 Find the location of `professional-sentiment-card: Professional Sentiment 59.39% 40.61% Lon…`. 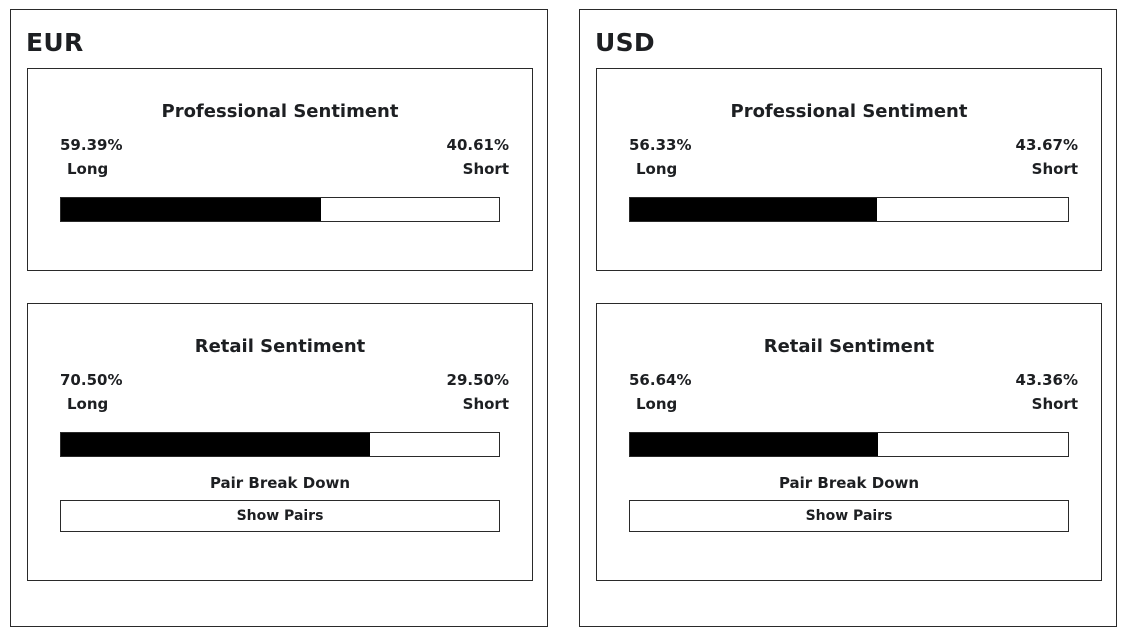

professional-sentiment-card: Professional Sentiment 59.39% 40.61% Lon… is located at coordinates (280, 169).